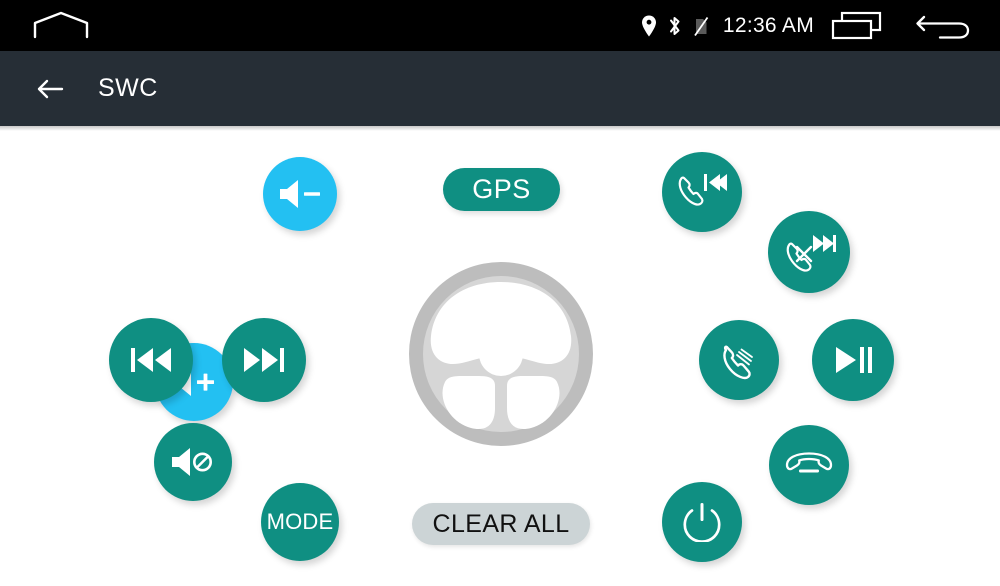 The image size is (1000, 586). I want to click on previous-track-button, so click(151, 360).